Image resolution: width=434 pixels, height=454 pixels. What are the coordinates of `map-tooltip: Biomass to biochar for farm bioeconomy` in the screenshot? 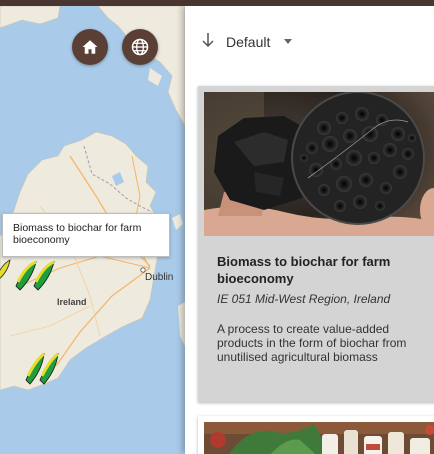 It's located at (86, 235).